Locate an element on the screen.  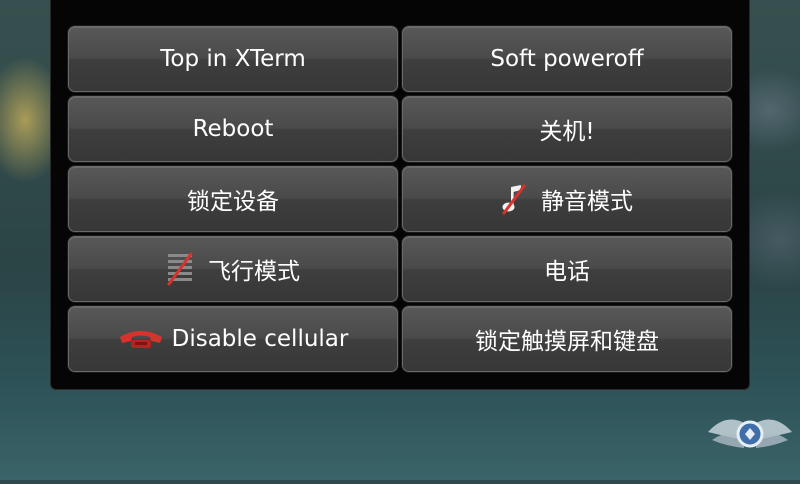
button-label: Top in XTerm is located at coordinates (233, 59).